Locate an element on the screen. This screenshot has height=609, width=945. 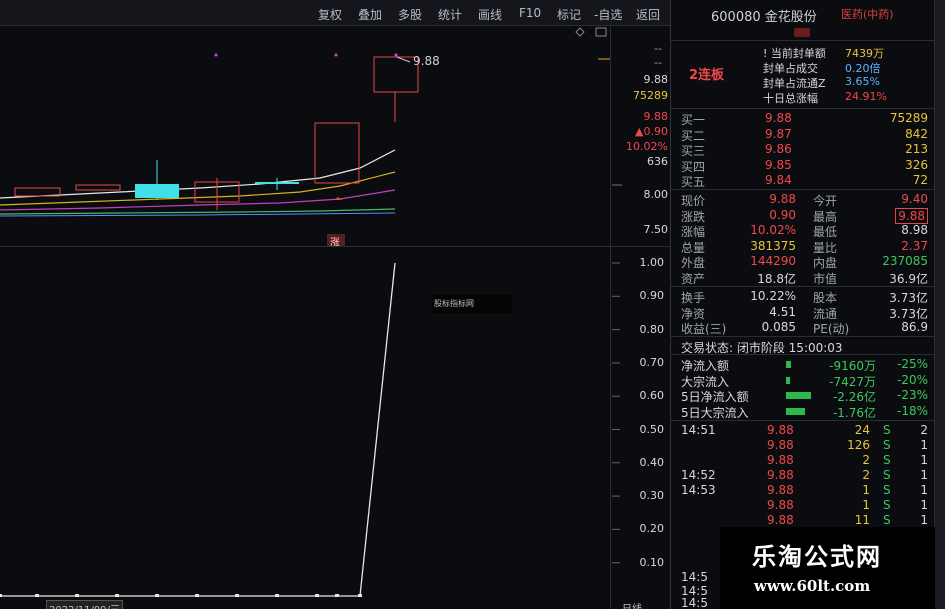
seal-label: 封单占成交 is located at coordinates (790, 68).